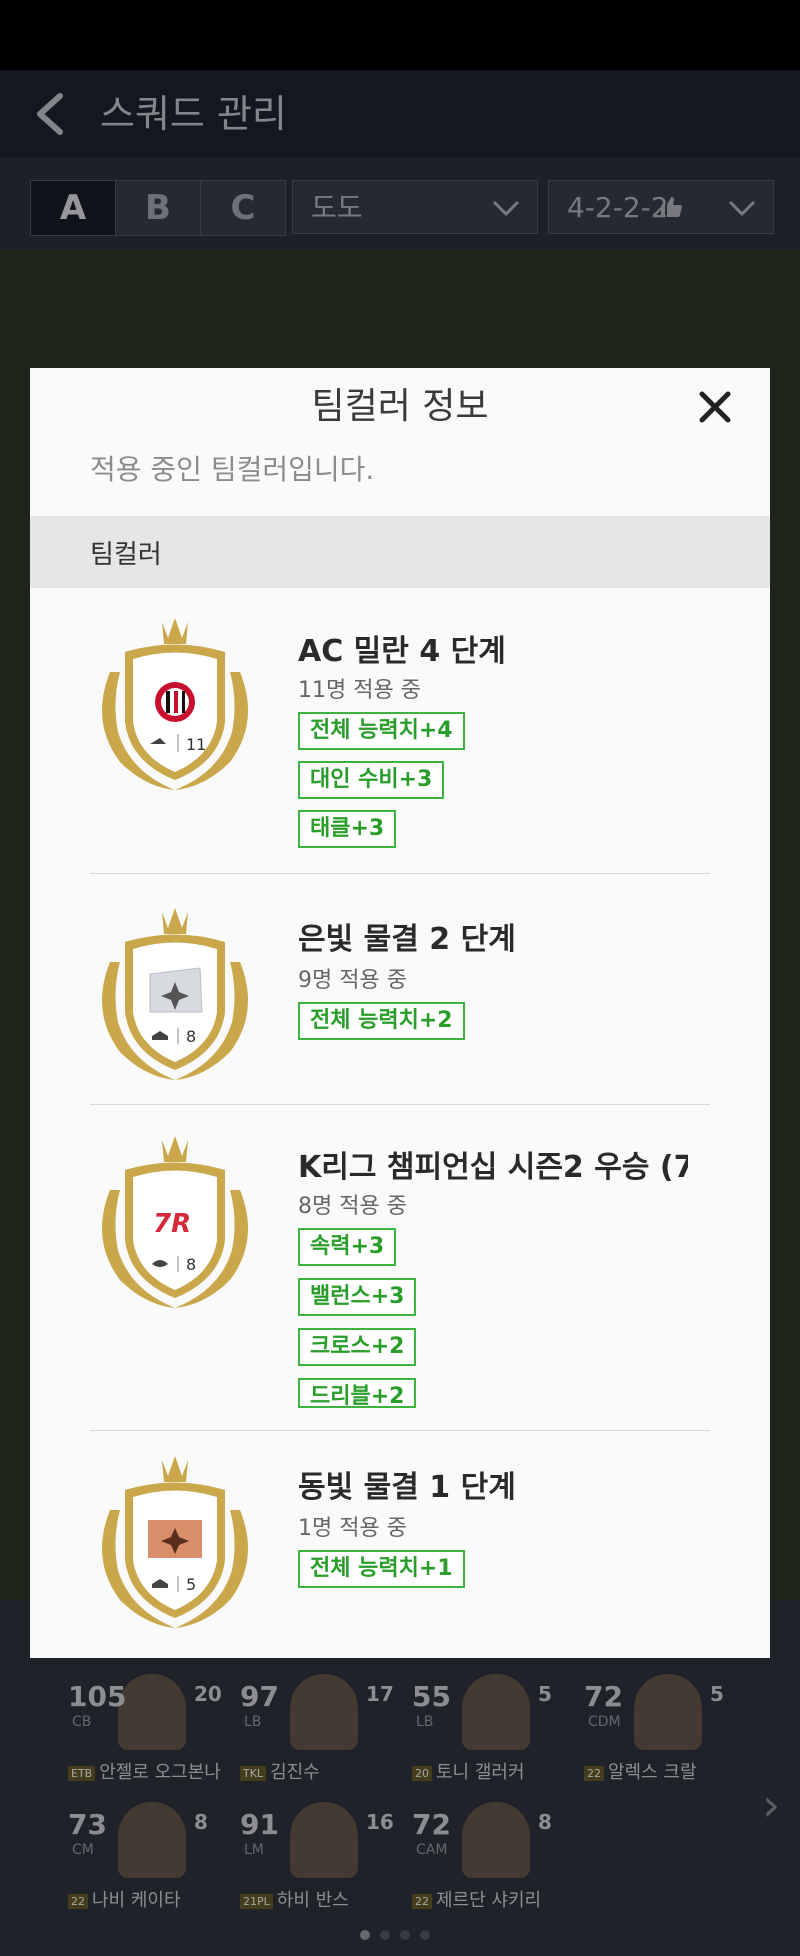 This screenshot has height=1956, width=800. I want to click on team-color-count: 8명 적용 중, so click(352, 1206).